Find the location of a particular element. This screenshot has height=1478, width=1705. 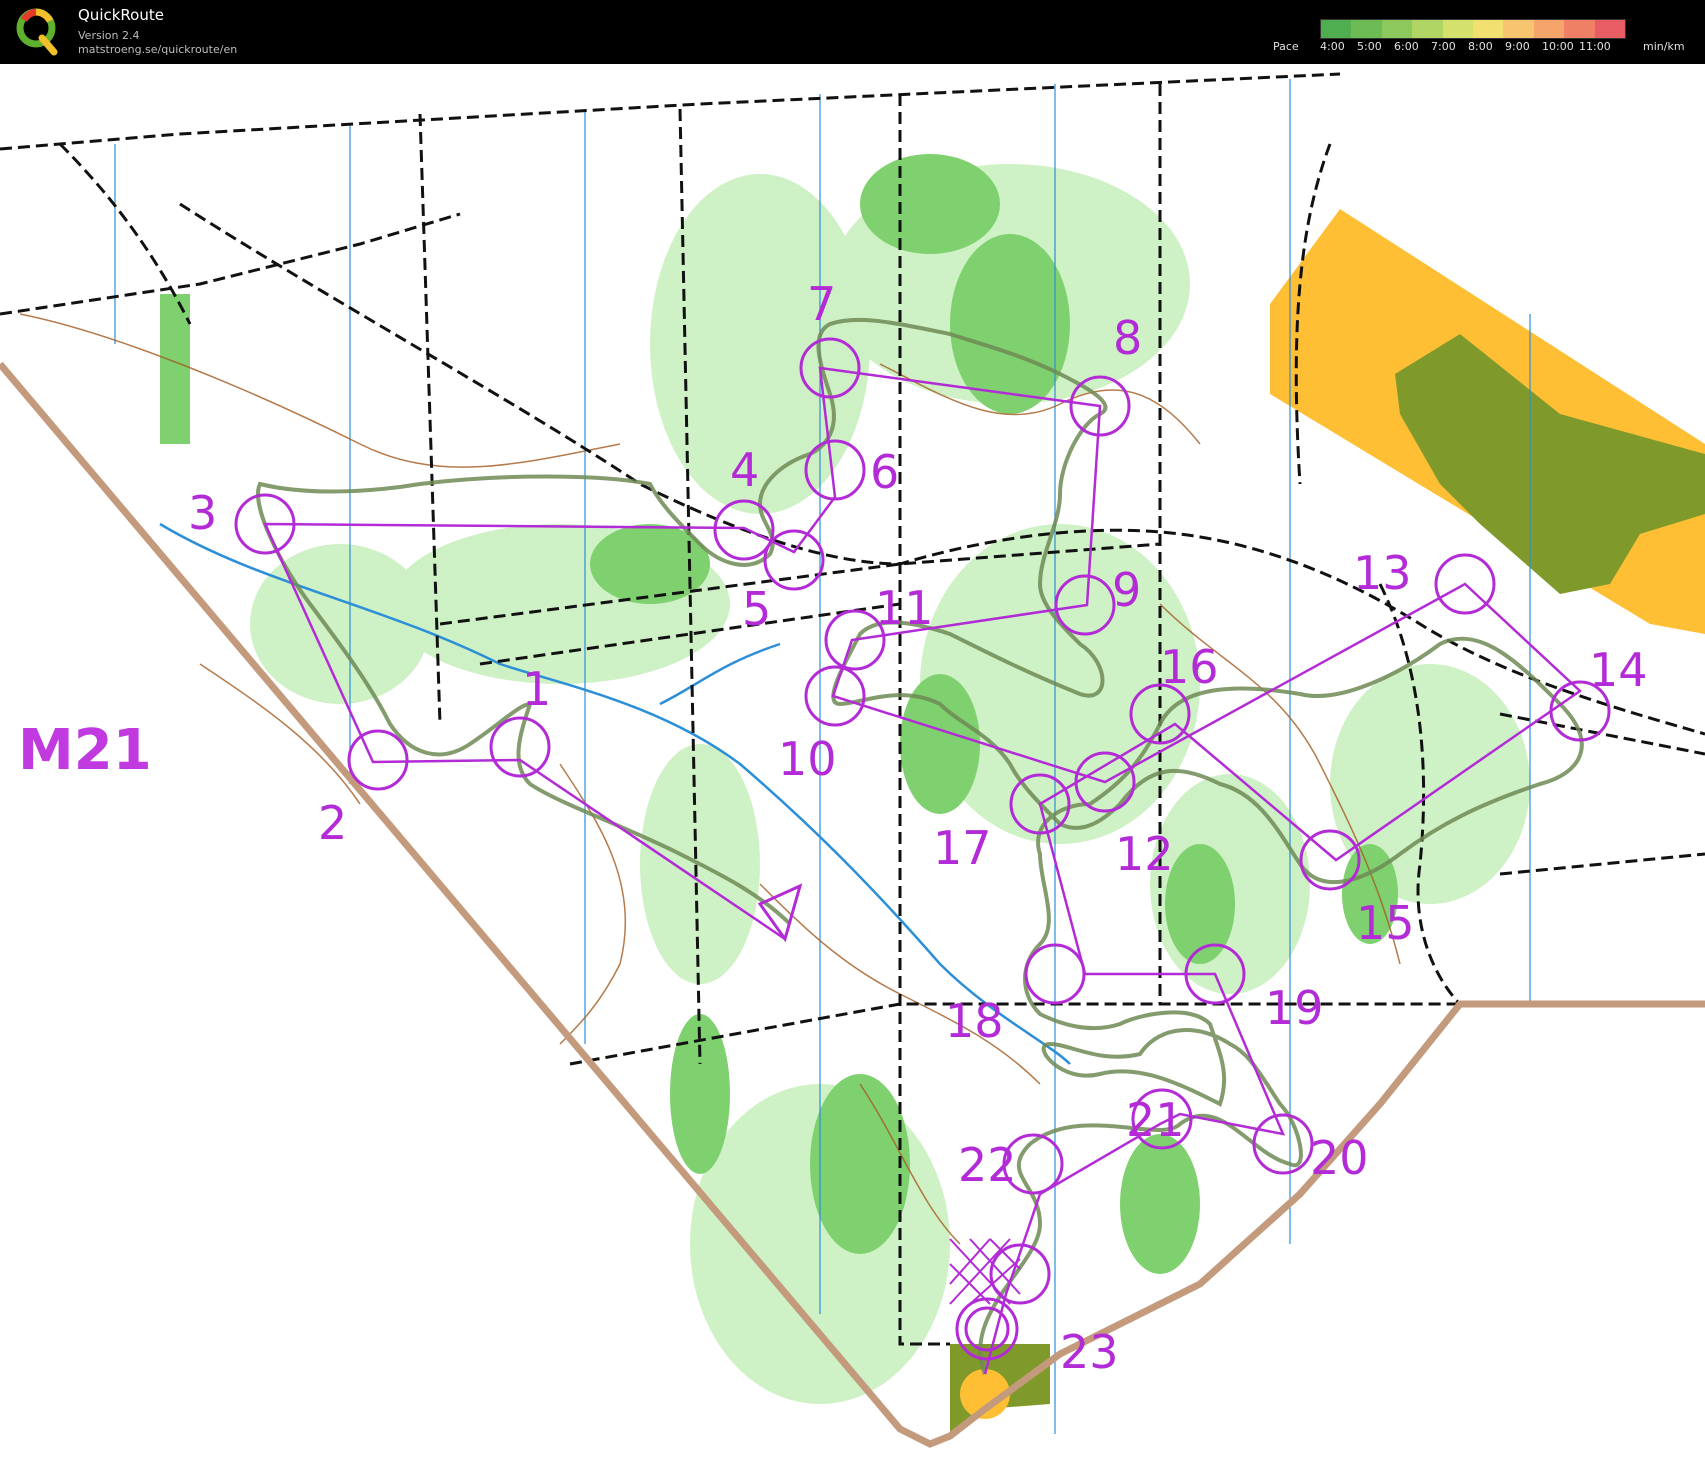

course-name: M21 is located at coordinates (85, 750).